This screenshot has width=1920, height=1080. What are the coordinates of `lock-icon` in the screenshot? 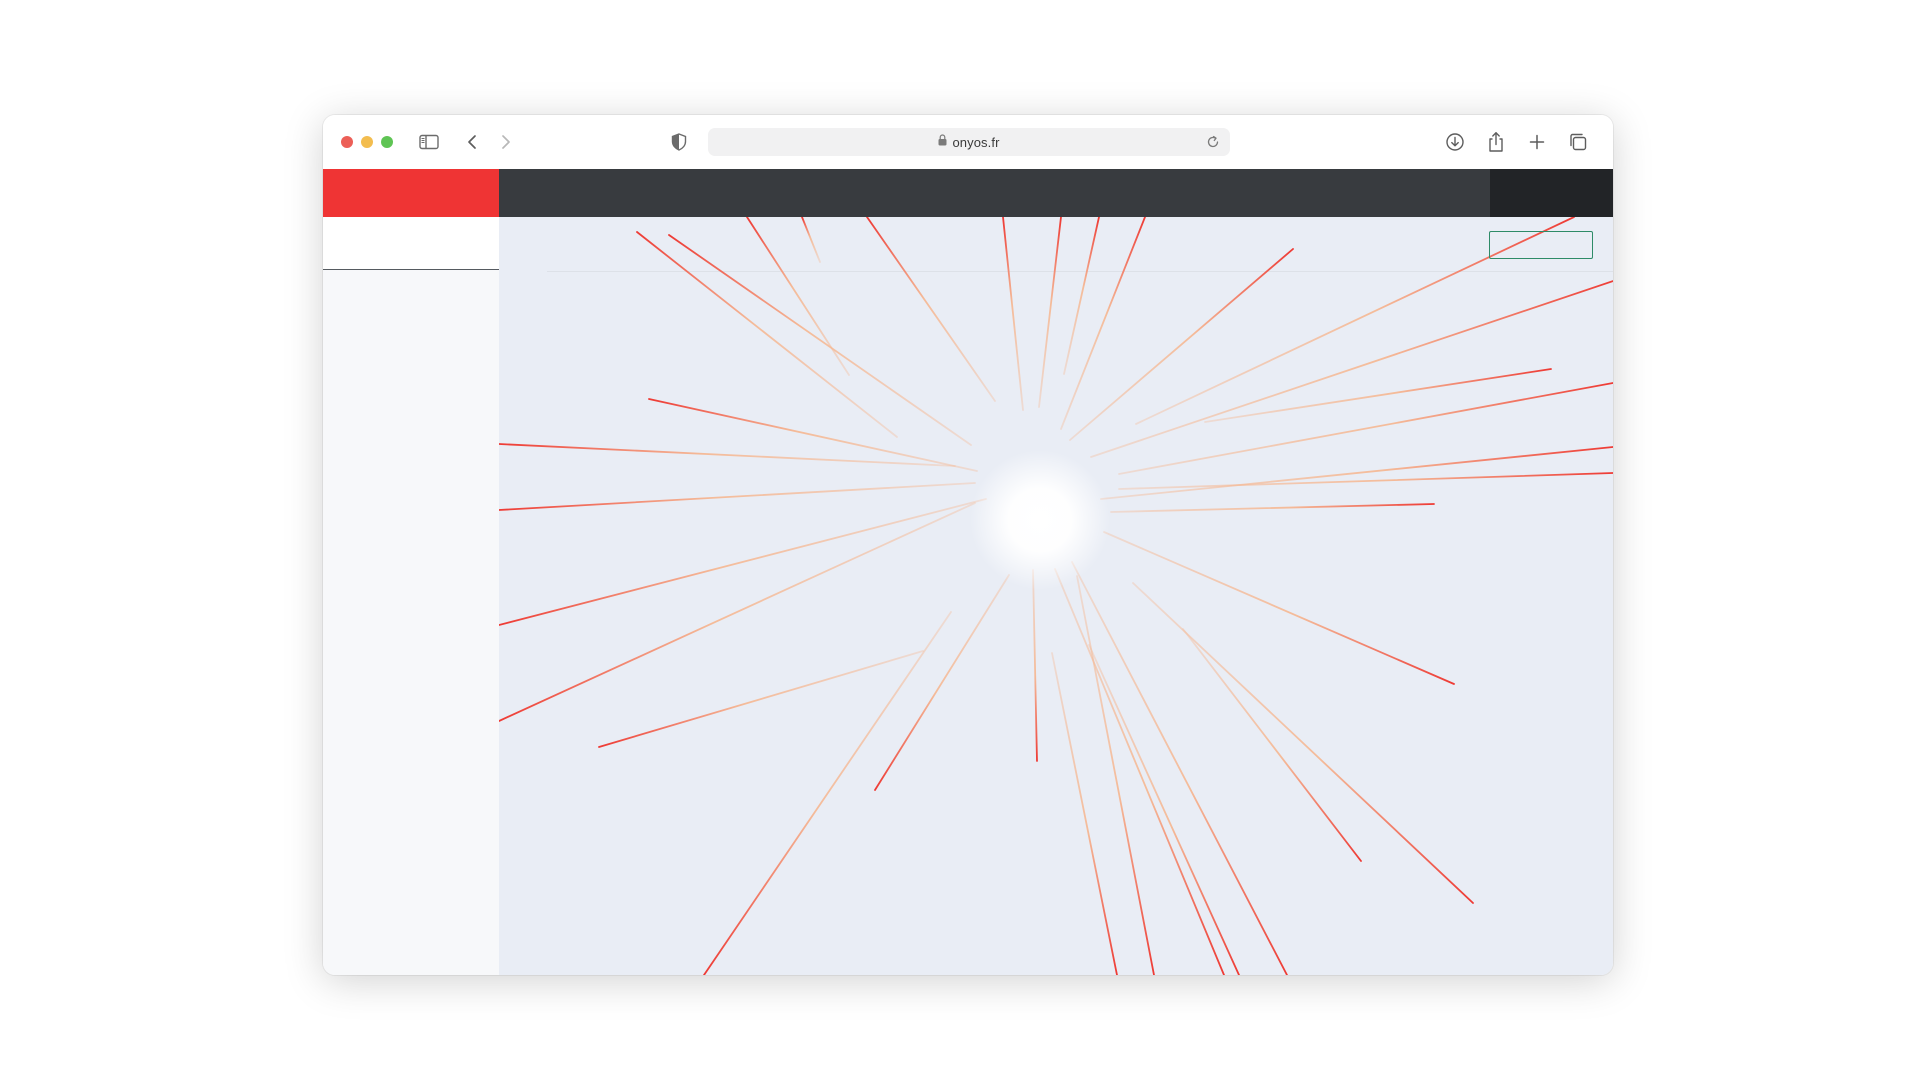 It's located at (942, 142).